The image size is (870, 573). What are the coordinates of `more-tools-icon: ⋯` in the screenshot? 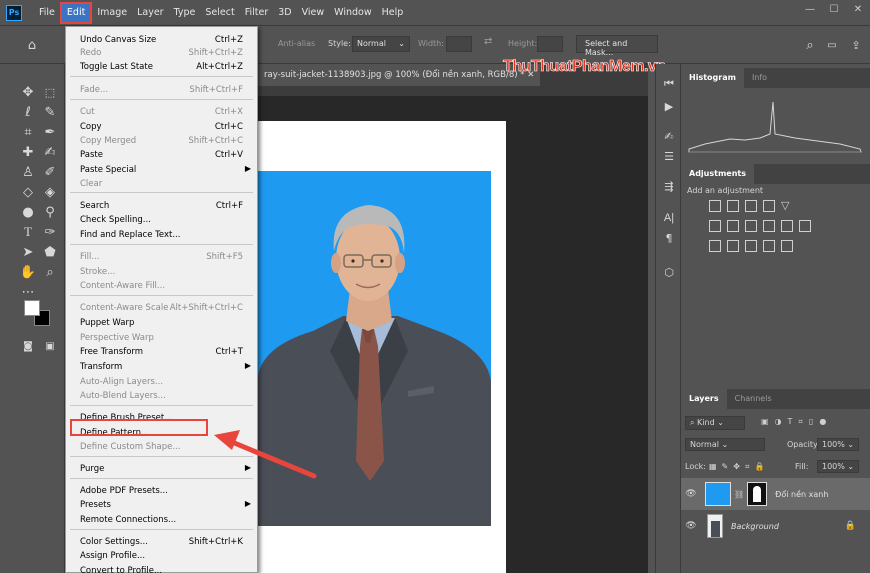 It's located at (28, 292).